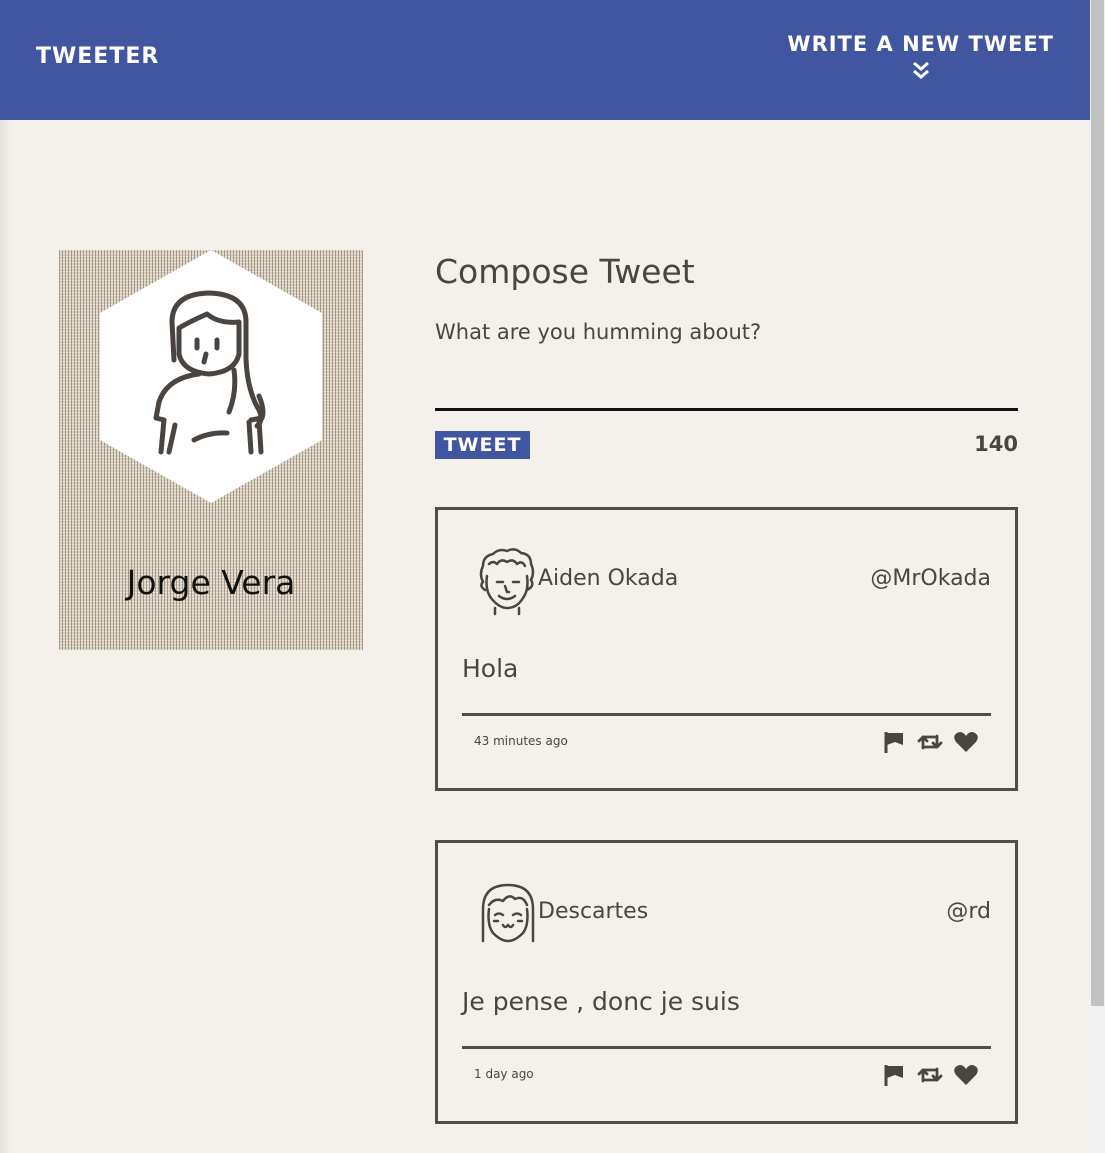 The image size is (1105, 1153). I want to click on double-chevron-down-icon, so click(920, 70).